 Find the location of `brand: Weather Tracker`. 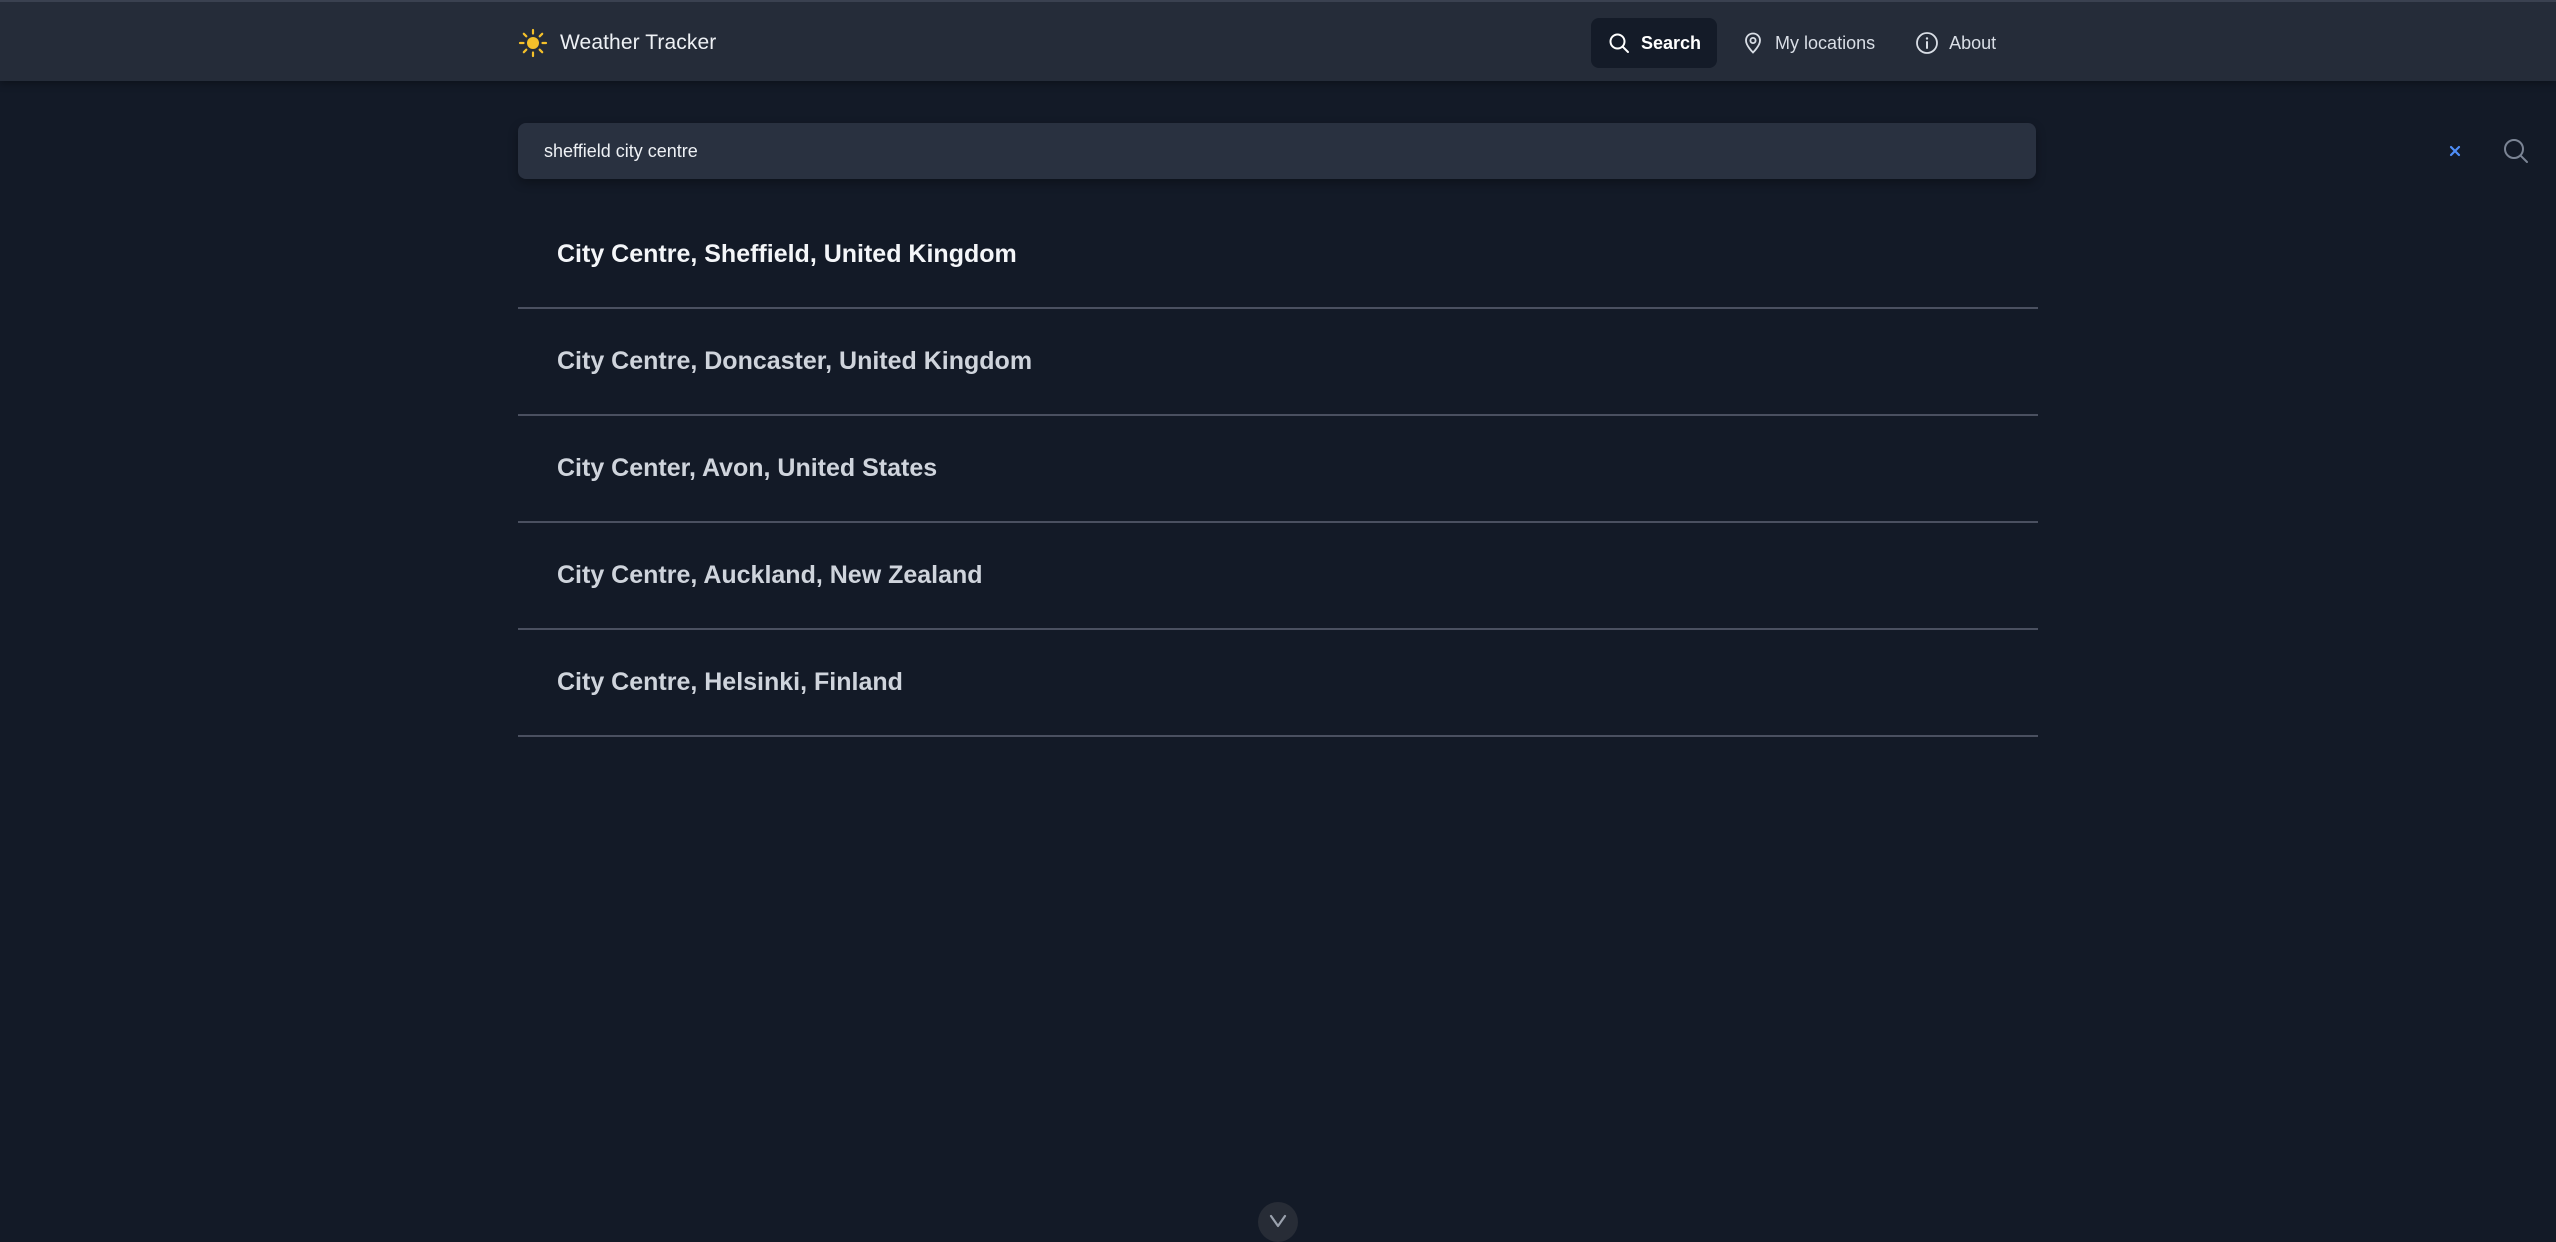

brand: Weather Tracker is located at coordinates (617, 43).